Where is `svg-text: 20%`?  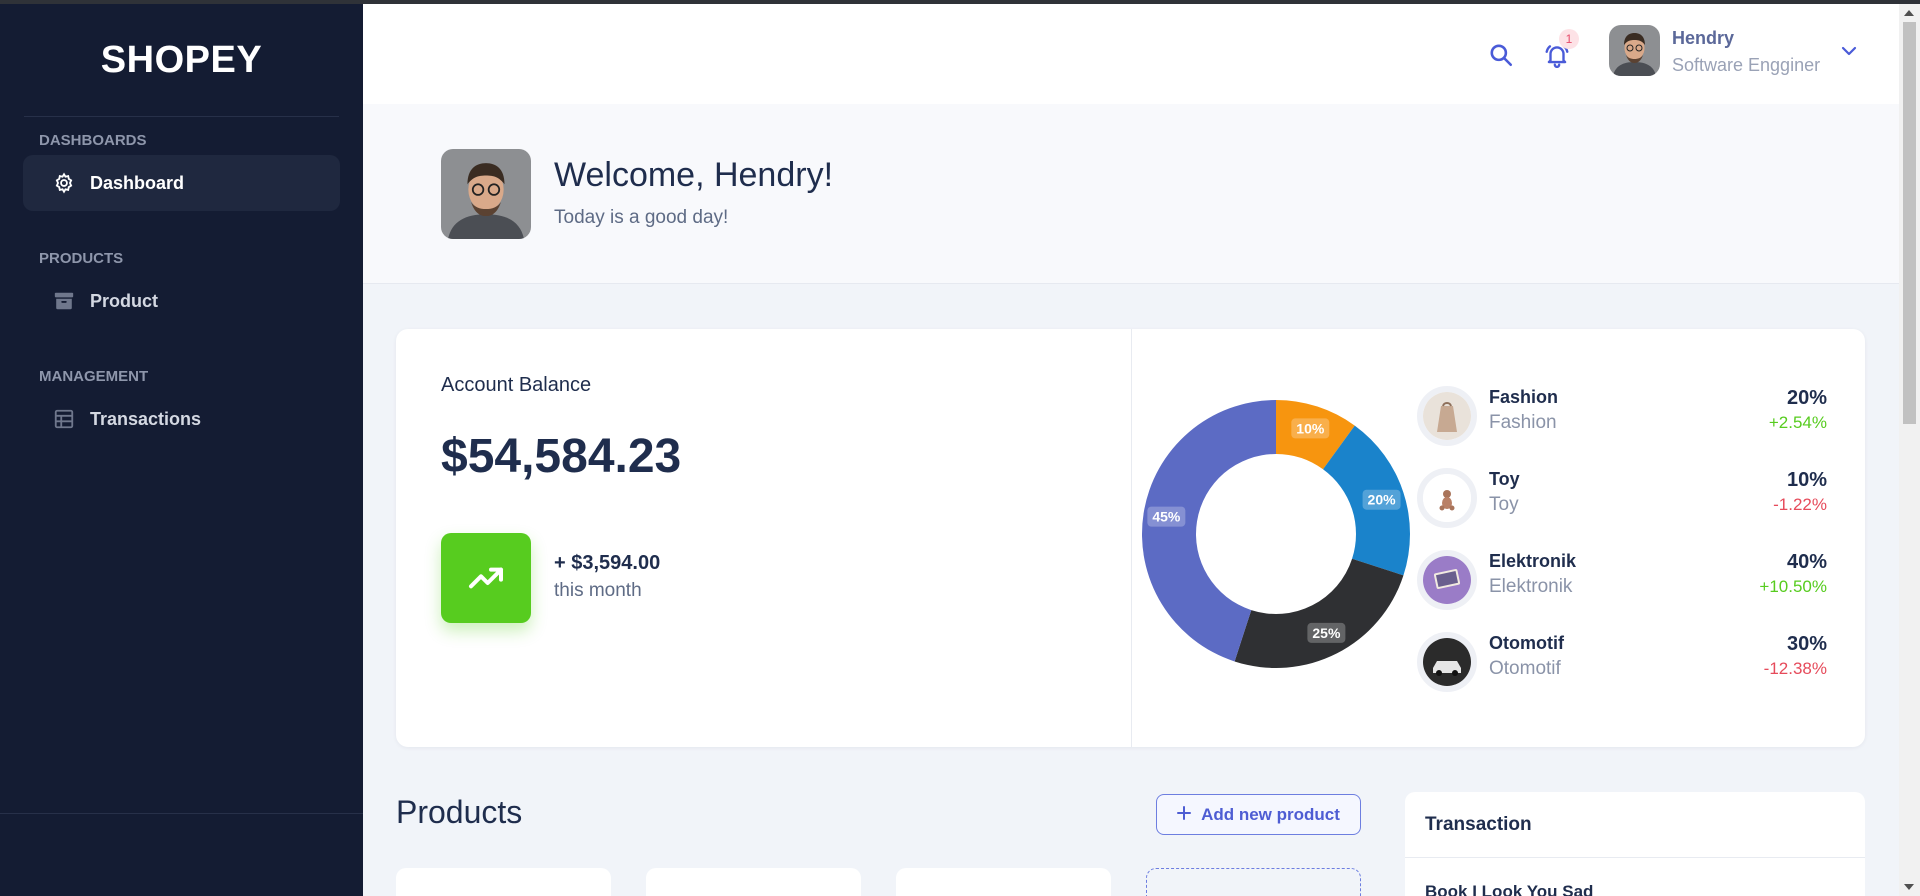 svg-text: 20% is located at coordinates (1382, 500).